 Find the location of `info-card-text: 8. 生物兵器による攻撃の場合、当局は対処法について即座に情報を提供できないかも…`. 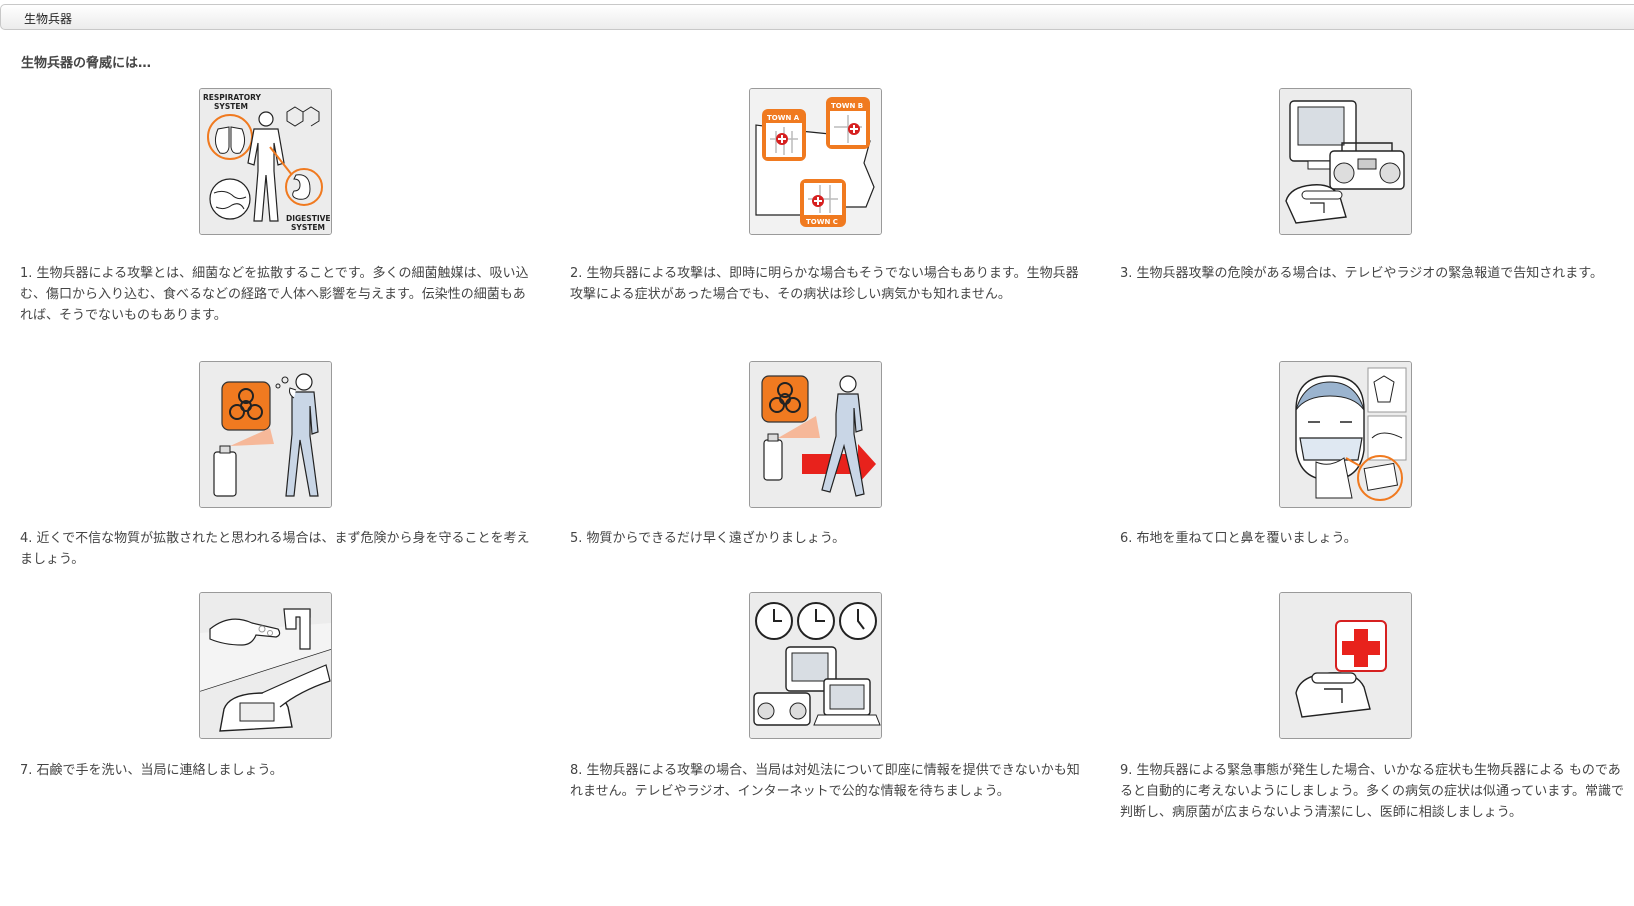

info-card-text: 8. 生物兵器による攻撃の場合、当局は対処法について即座に情報を提供できないかも… is located at coordinates (825, 781).